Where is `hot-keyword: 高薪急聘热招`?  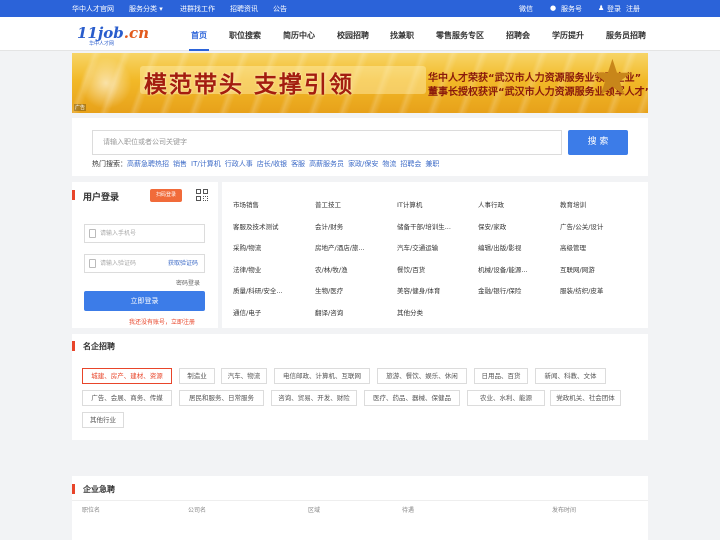 hot-keyword: 高薪急聘热招 is located at coordinates (148, 164).